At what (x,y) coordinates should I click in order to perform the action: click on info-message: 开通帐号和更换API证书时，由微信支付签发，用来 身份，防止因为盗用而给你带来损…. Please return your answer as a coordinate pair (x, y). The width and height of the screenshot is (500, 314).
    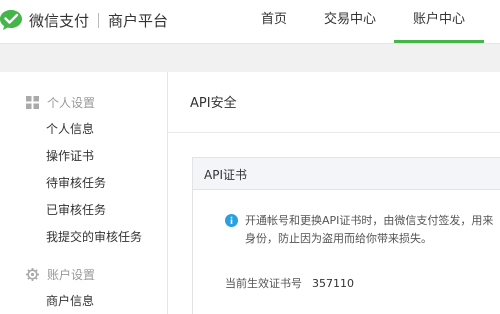
    Looking at the image, I should click on (372, 230).